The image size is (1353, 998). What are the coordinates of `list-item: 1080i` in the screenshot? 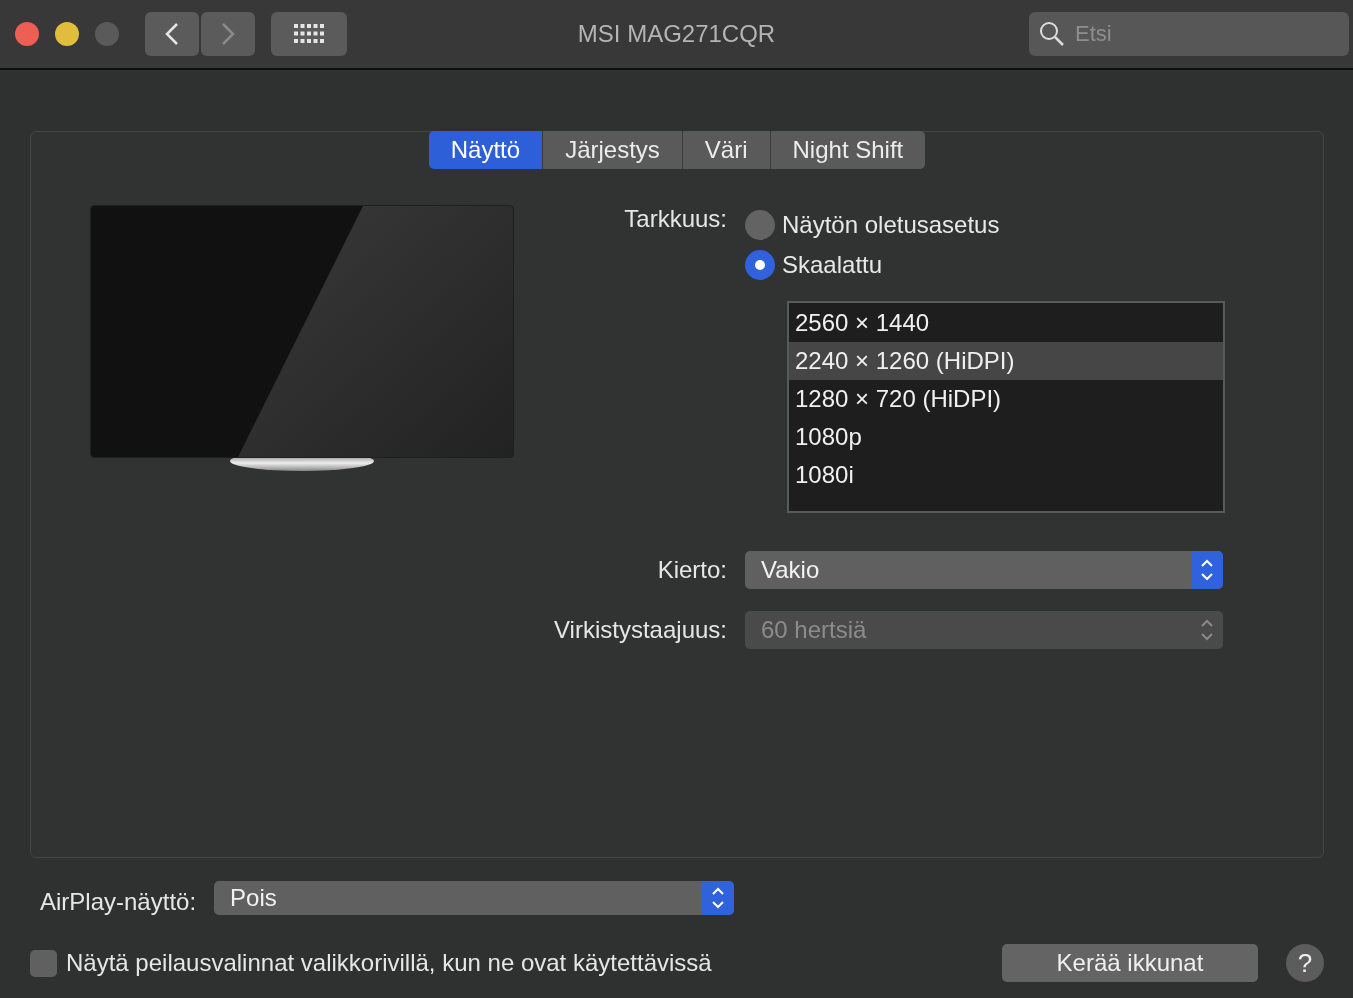 It's located at (1006, 475).